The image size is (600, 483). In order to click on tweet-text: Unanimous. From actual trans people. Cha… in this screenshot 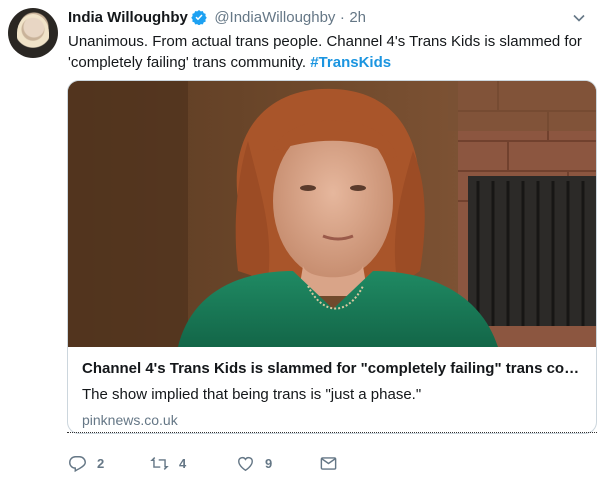, I will do `click(328, 52)`.